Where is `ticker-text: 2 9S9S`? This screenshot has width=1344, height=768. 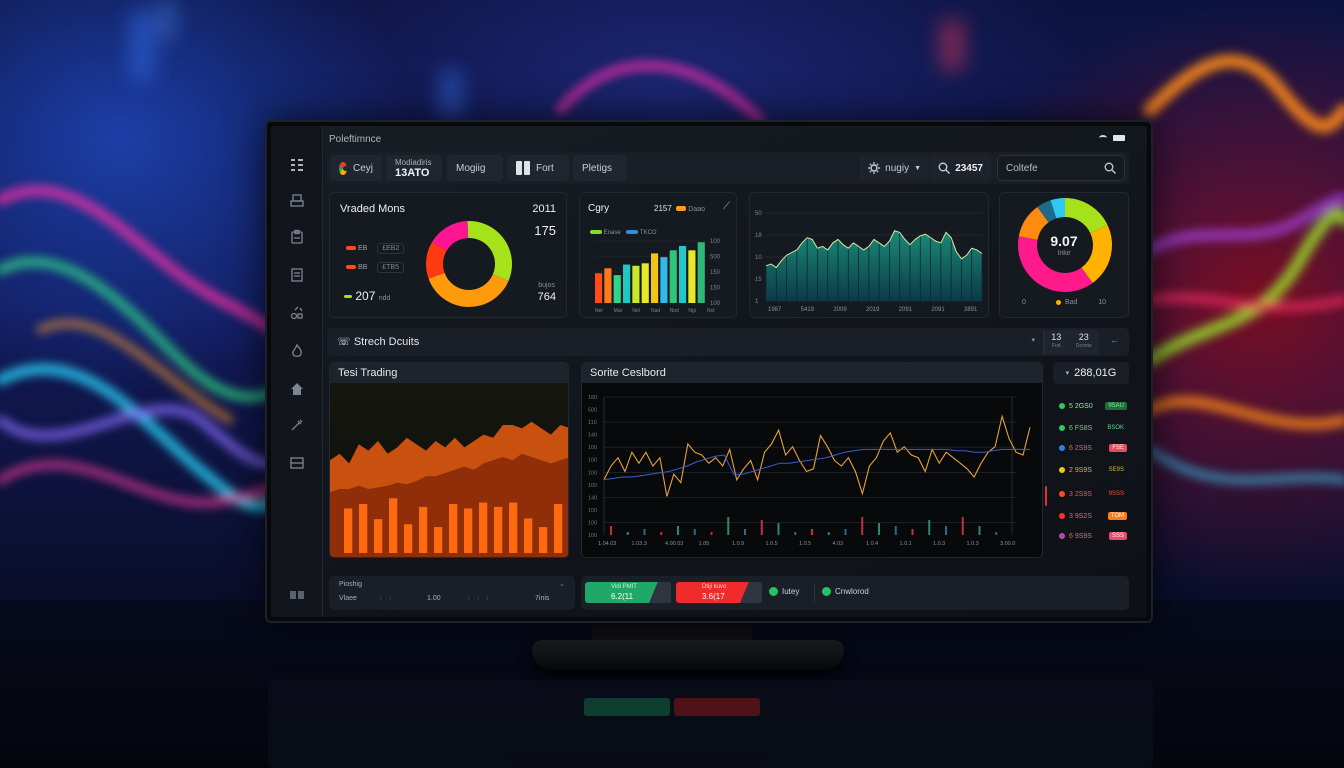 ticker-text: 2 9S9S is located at coordinates (1080, 470).